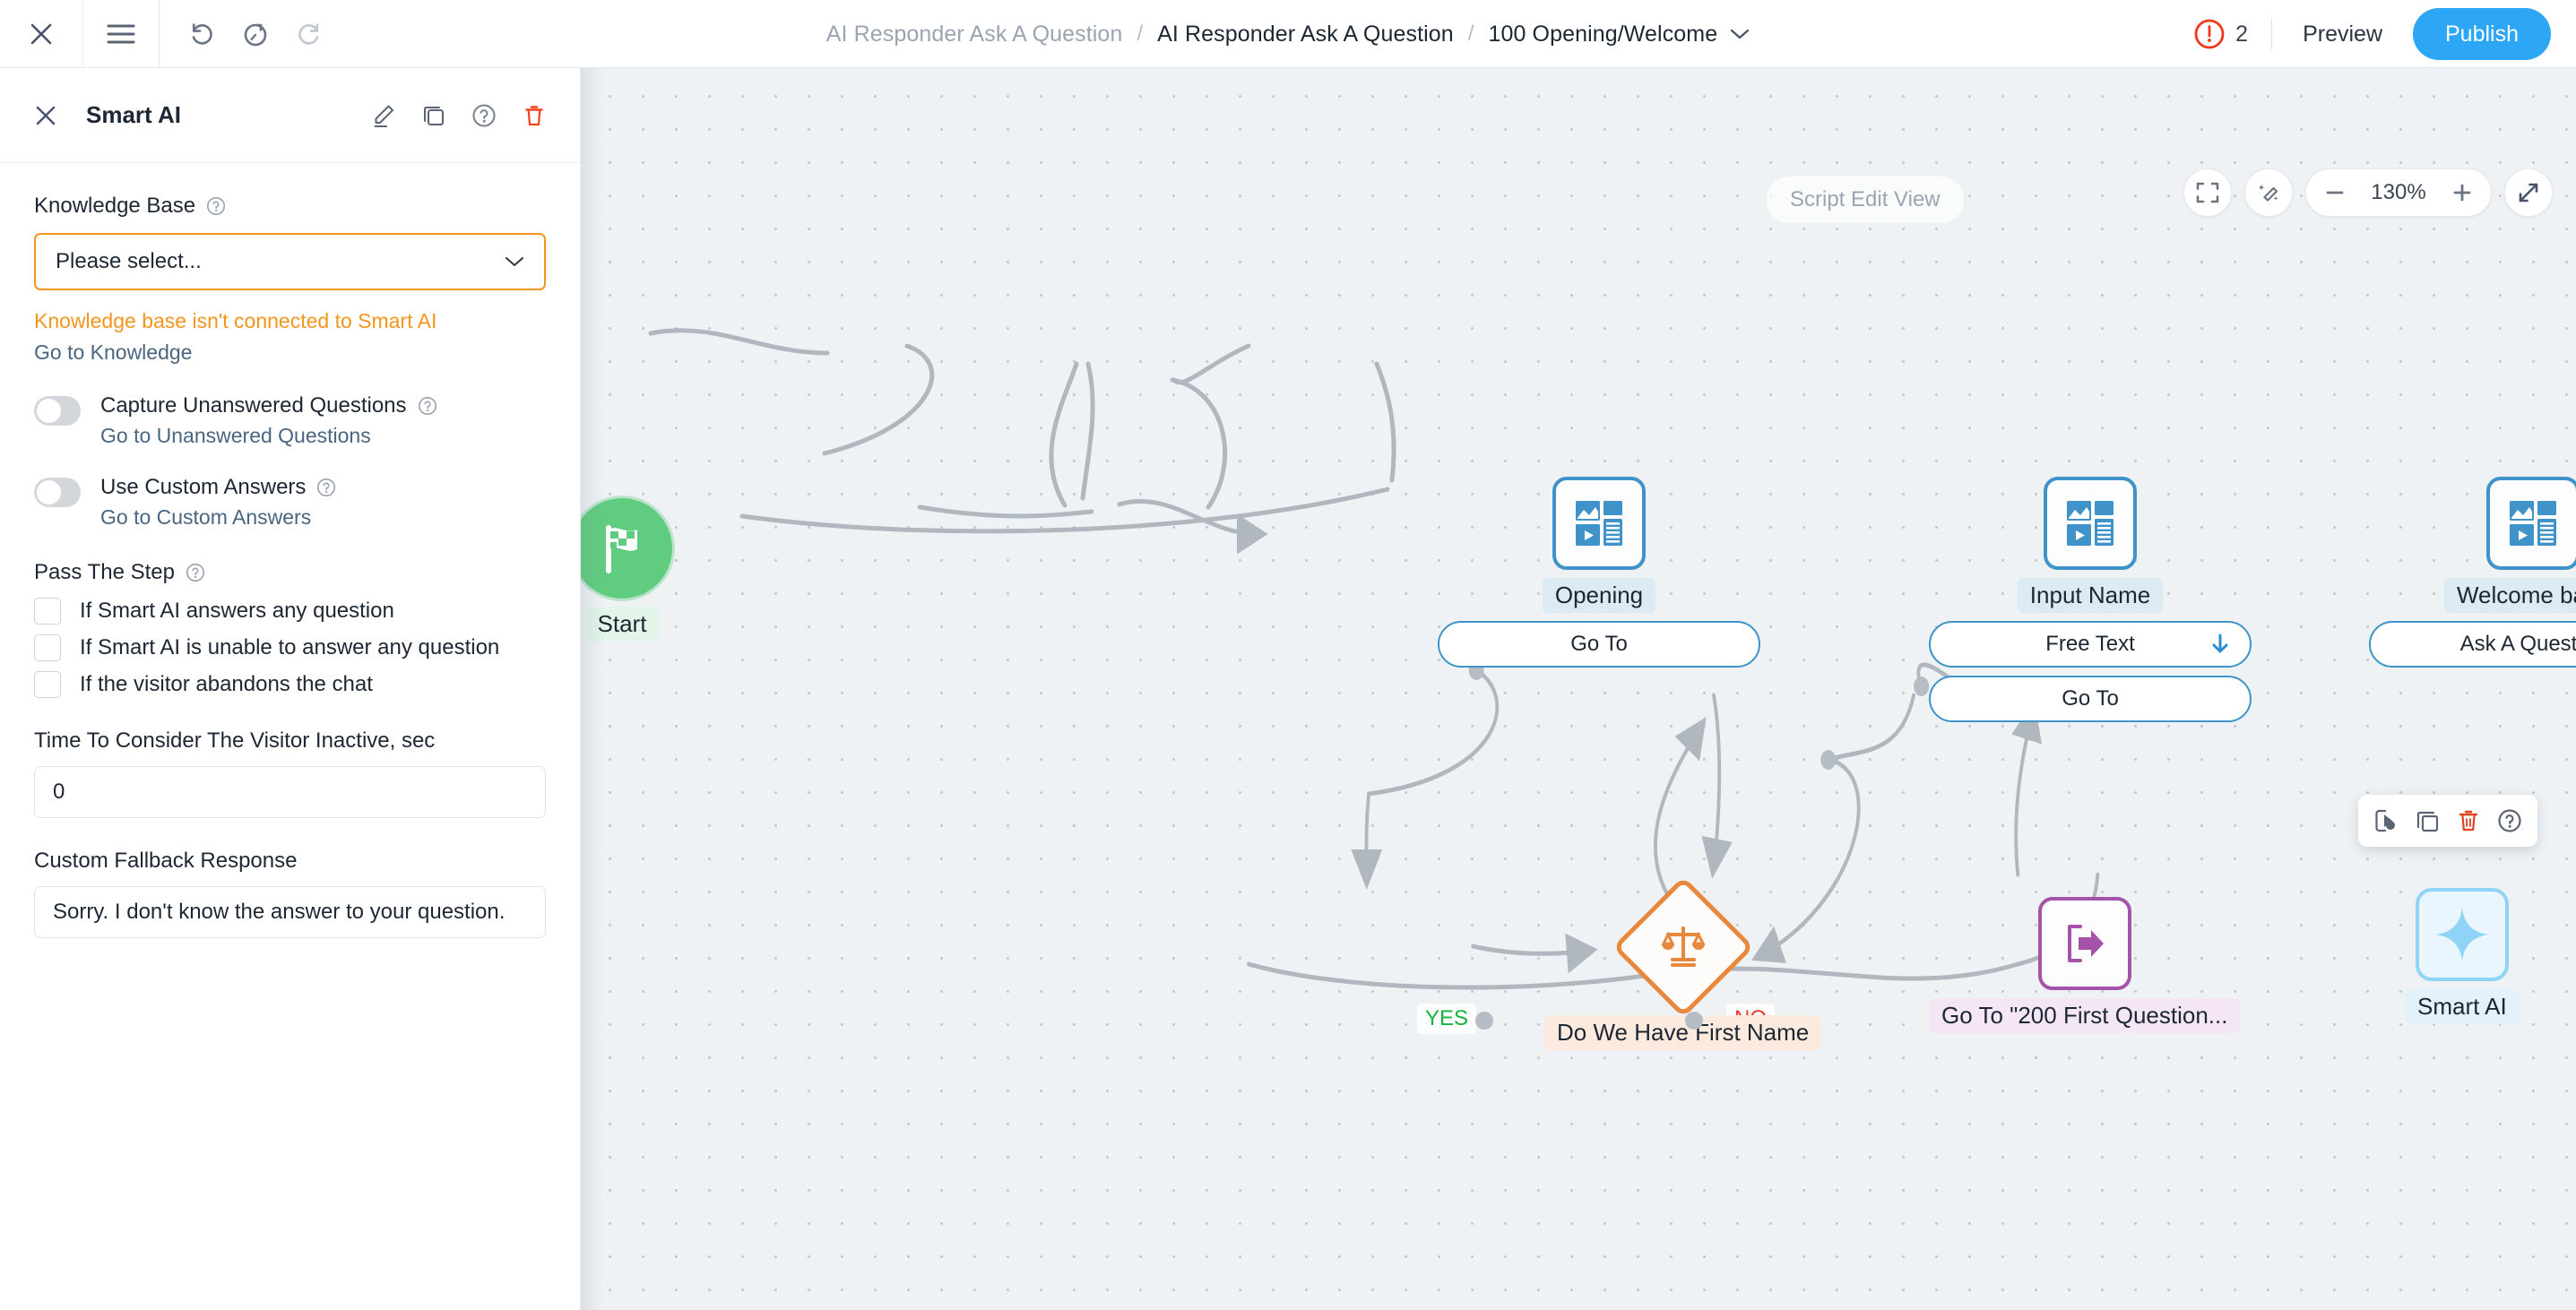  I want to click on duplicate-button, so click(434, 115).